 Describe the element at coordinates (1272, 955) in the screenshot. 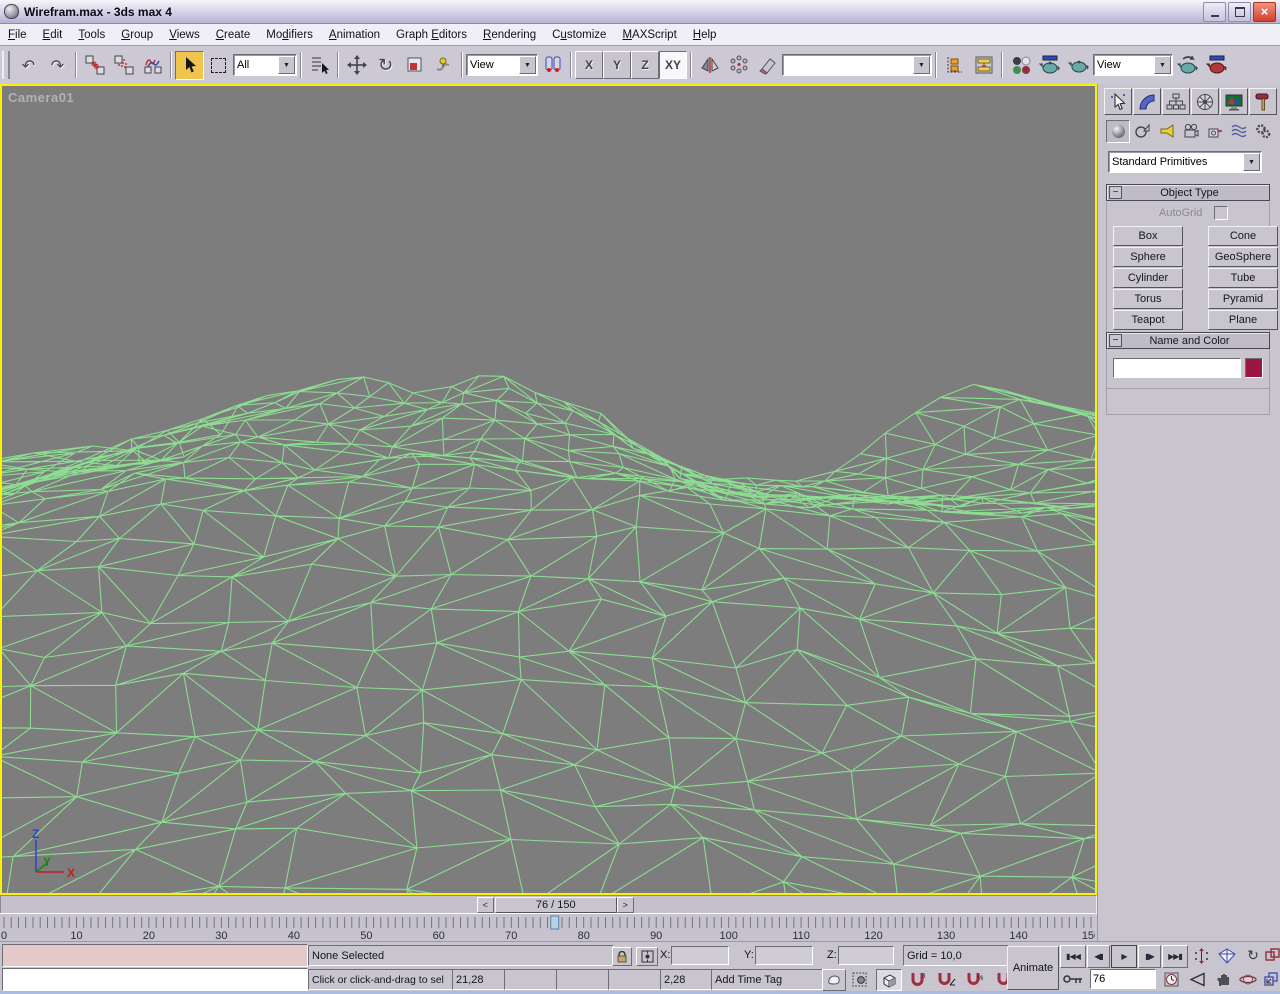

I see `zoom-extents-all-button` at that location.